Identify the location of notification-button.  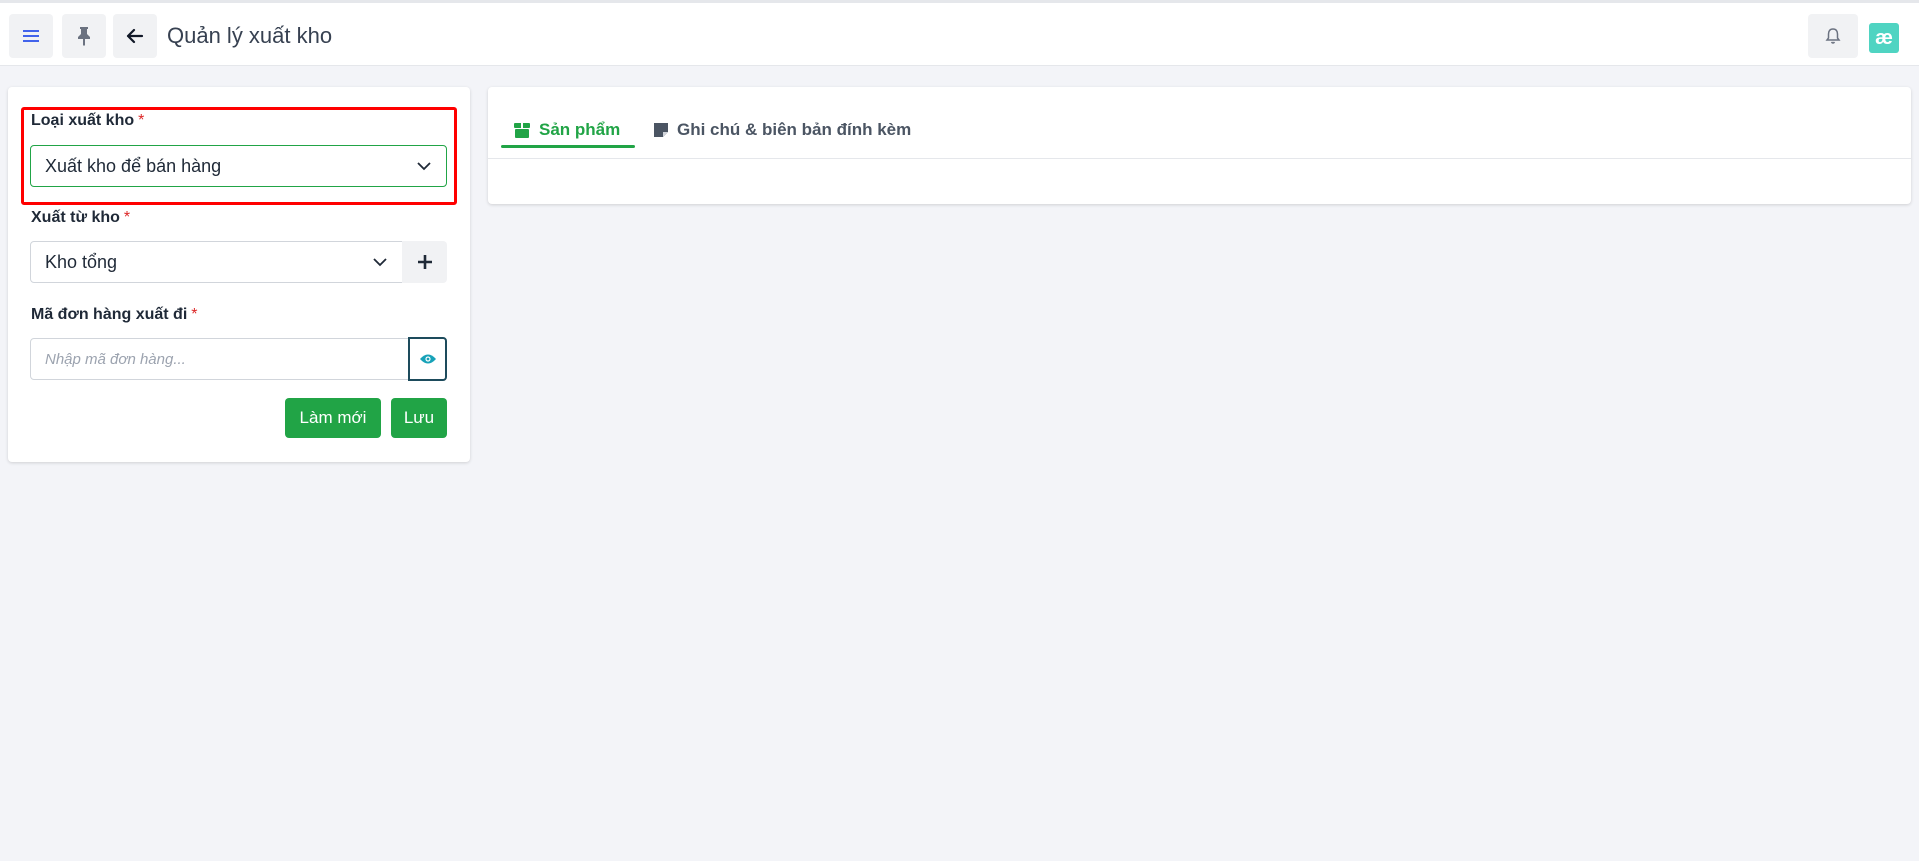
(1833, 36).